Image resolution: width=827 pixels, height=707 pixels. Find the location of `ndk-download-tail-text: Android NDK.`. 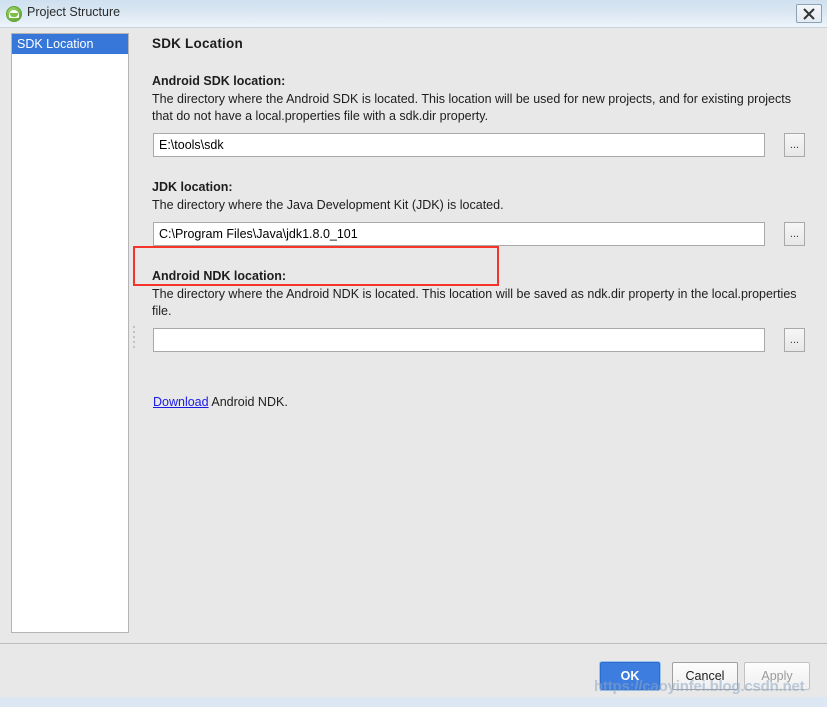

ndk-download-tail-text: Android NDK. is located at coordinates (248, 402).